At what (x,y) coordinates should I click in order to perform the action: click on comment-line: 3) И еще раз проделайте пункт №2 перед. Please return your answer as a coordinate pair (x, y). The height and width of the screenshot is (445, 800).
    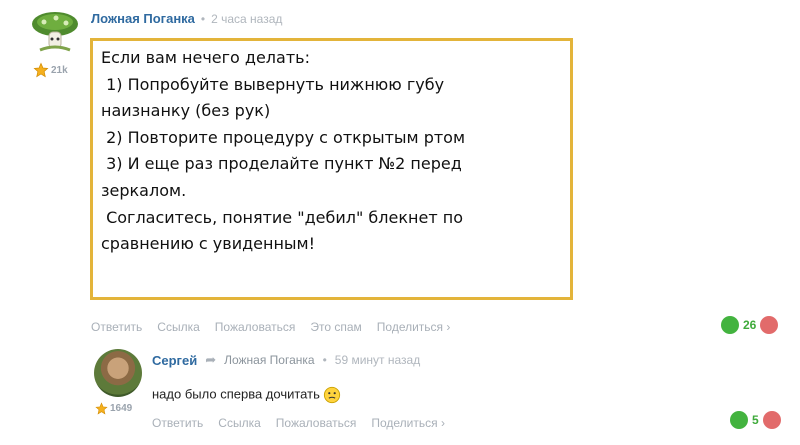
    Looking at the image, I should click on (281, 164).